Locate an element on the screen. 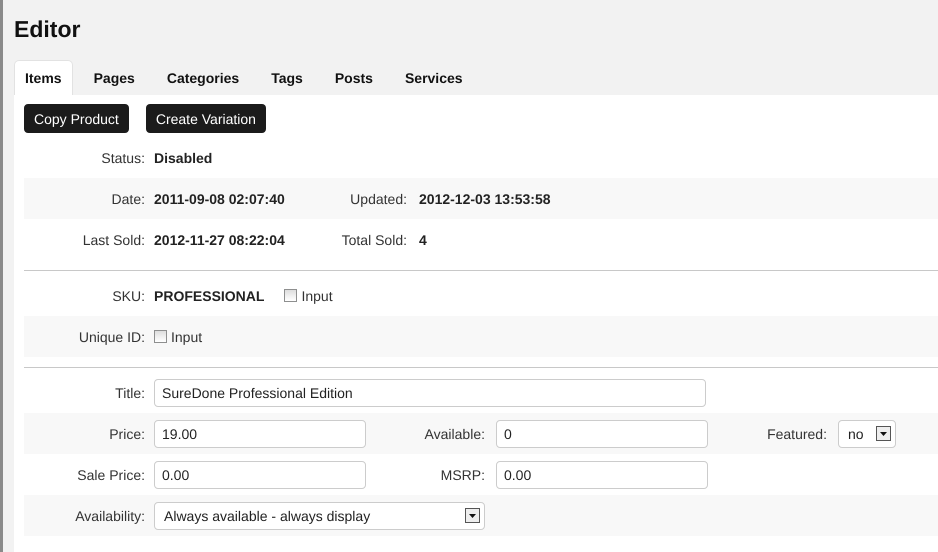 This screenshot has width=938, height=552. field-label: Updated: is located at coordinates (378, 198).